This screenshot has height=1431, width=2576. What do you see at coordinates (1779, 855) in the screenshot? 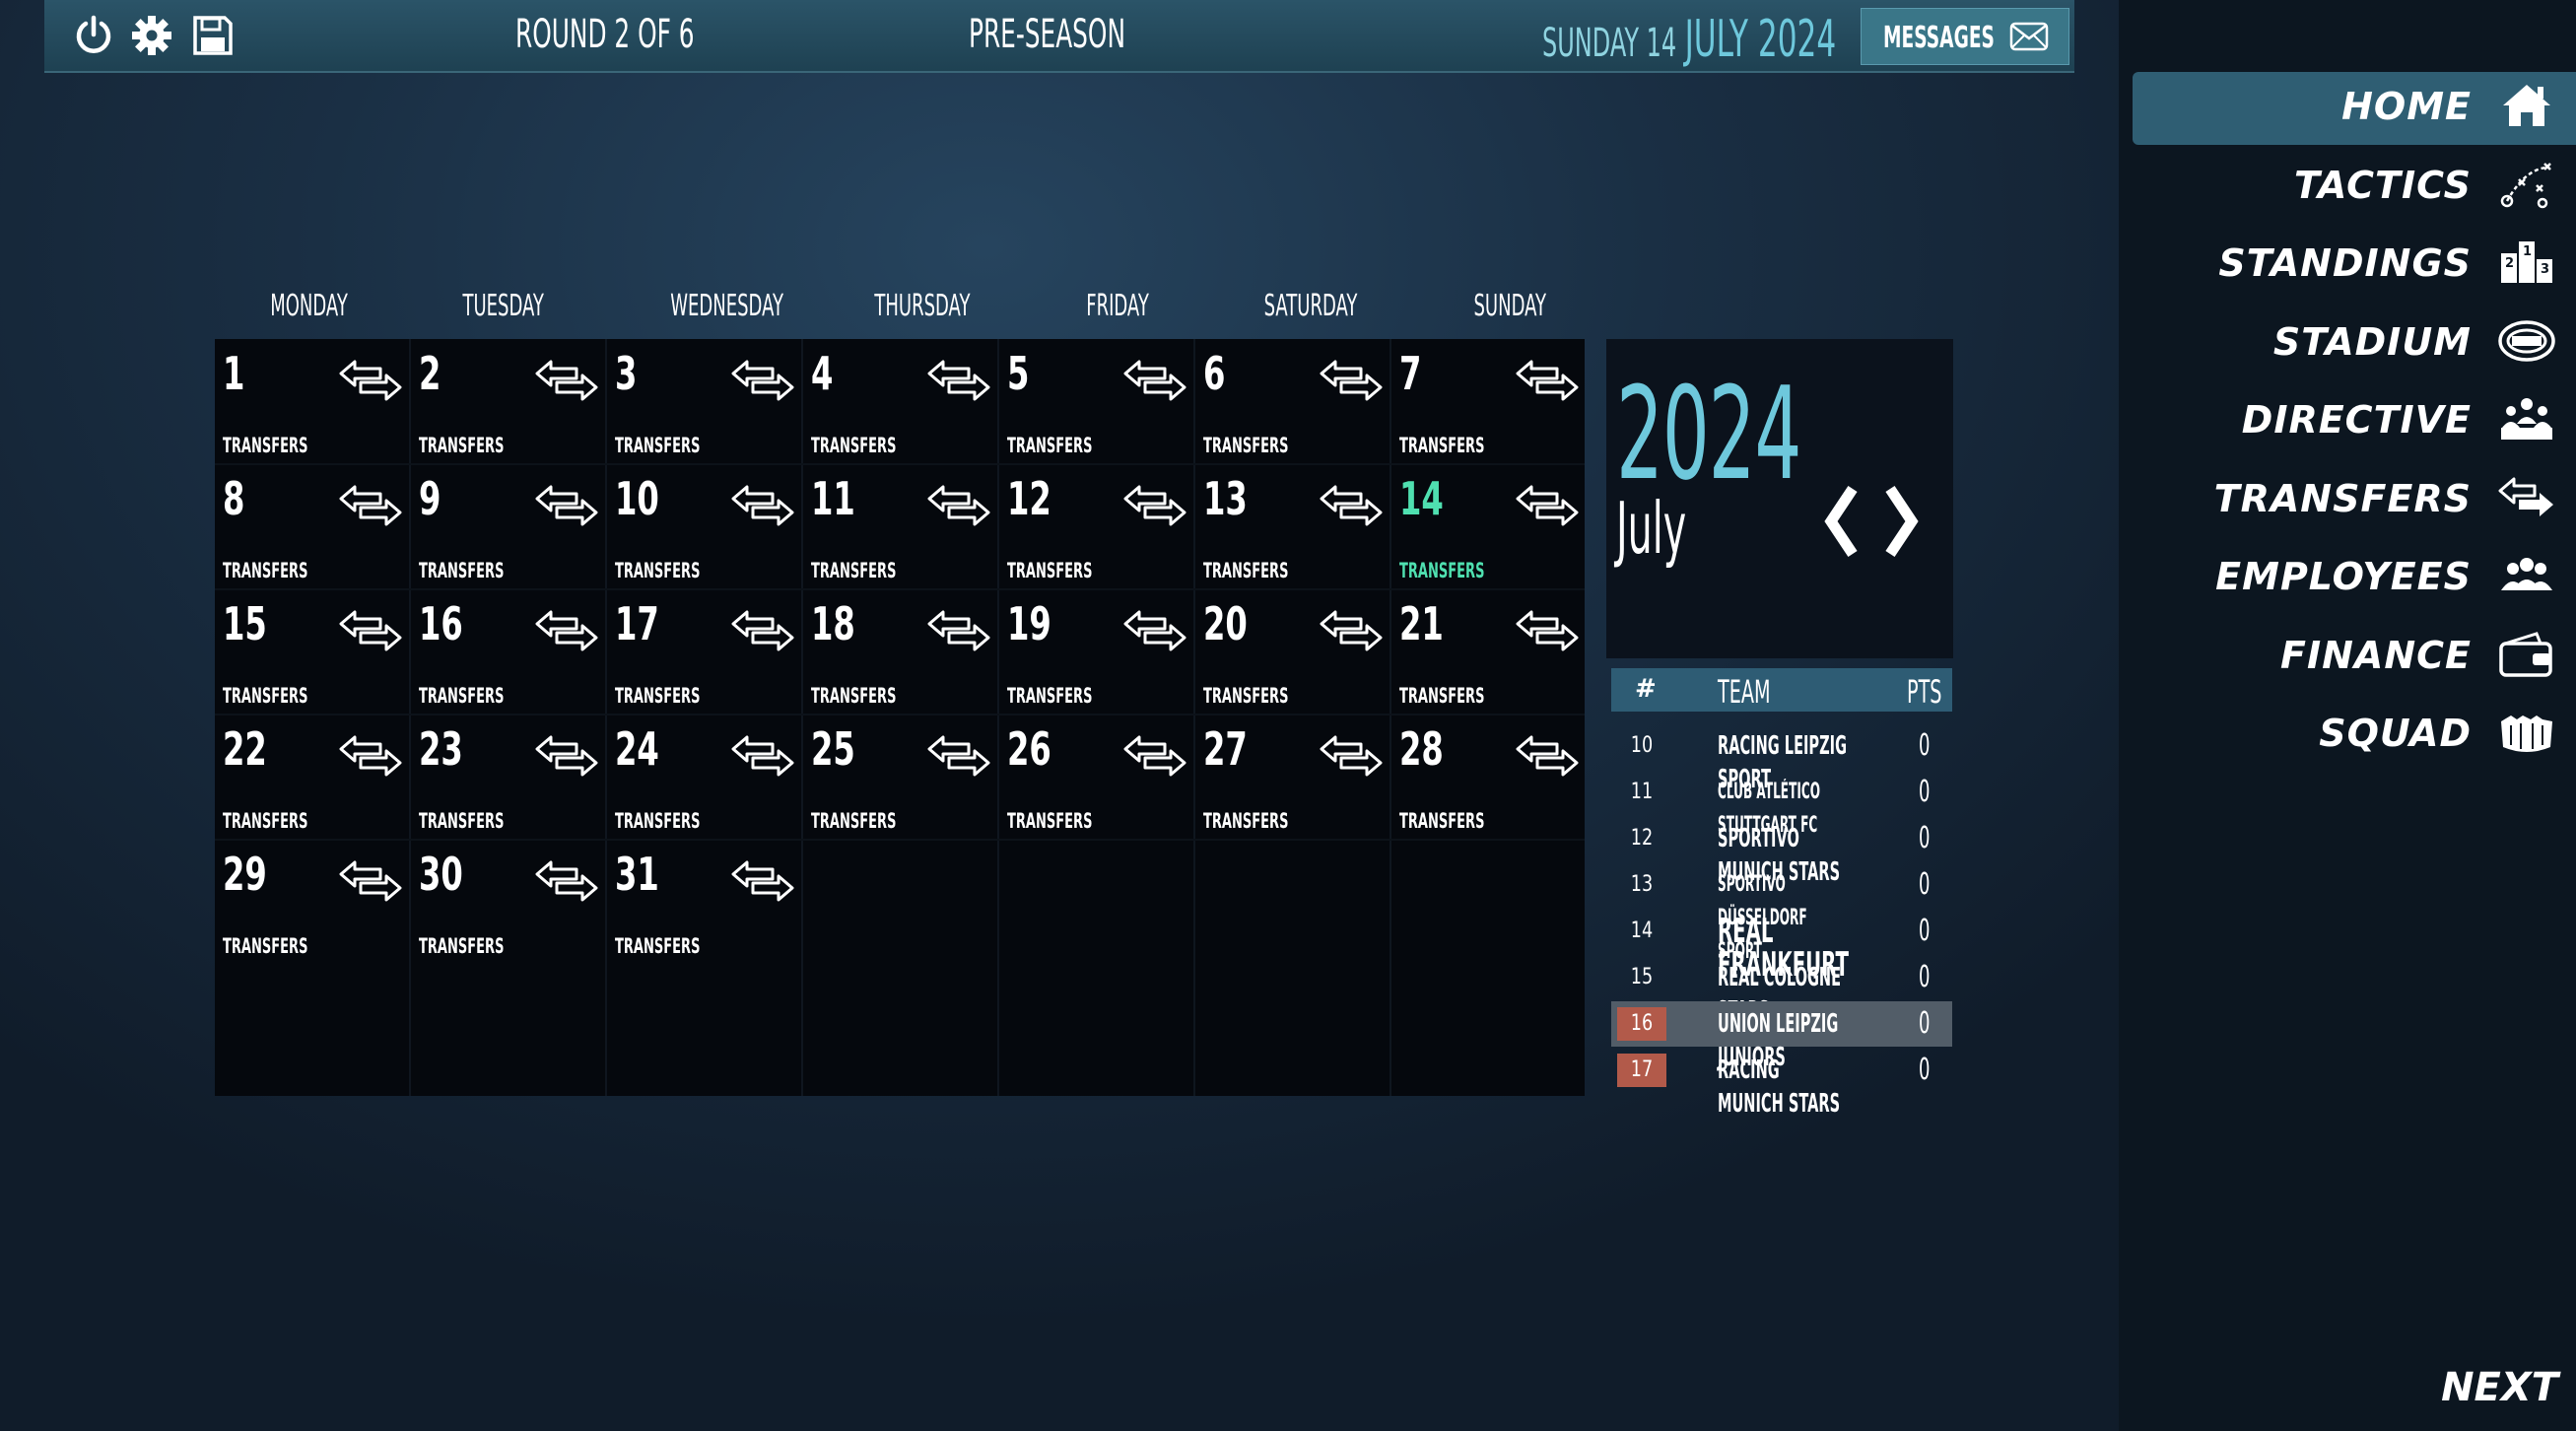
I see `team-name: SPORTIVO MUNICH STARS` at bounding box center [1779, 855].